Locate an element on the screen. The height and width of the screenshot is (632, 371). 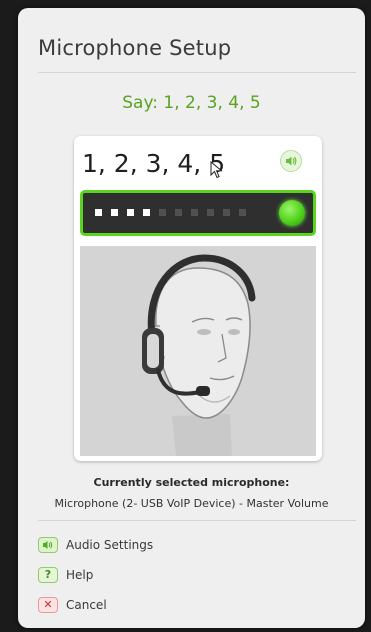
cancel-label: Cancel is located at coordinates (86, 605).